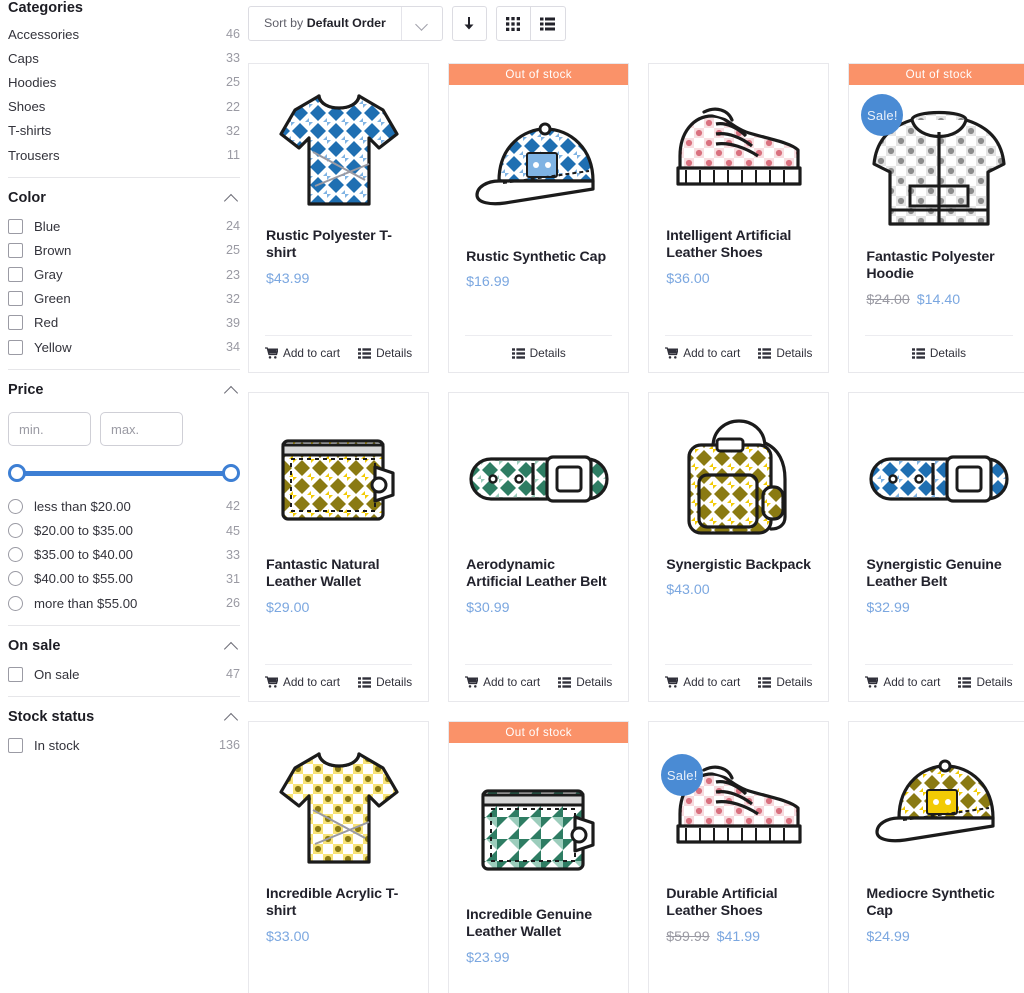 The height and width of the screenshot is (993, 1024). Describe the element at coordinates (124, 347) in the screenshot. I see `color-option-5: Yellow 34` at that location.